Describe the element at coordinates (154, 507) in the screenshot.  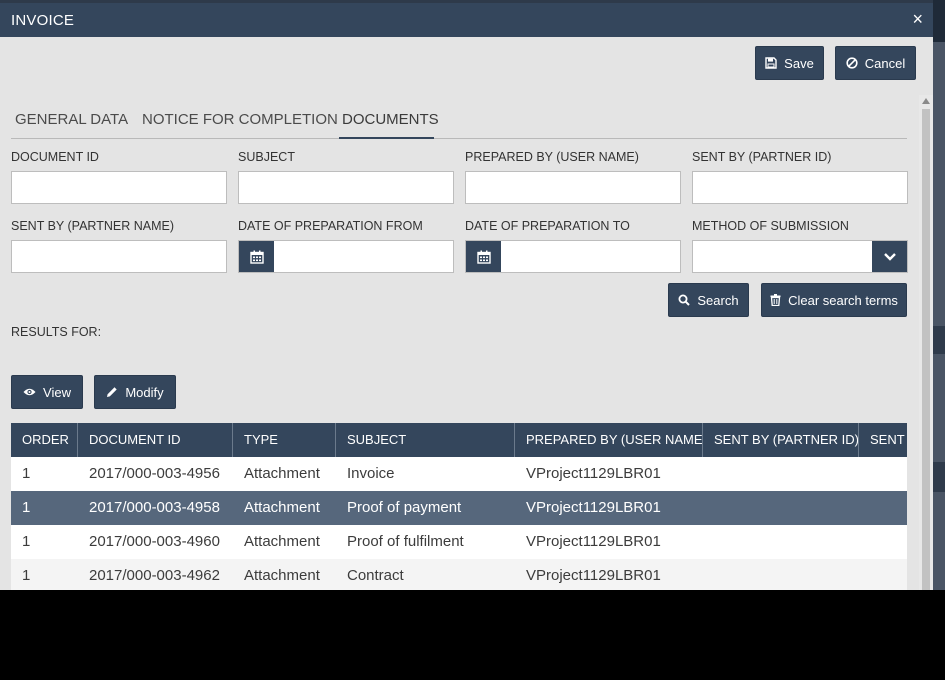
I see `cell-document-id: 2017/000-003-4958` at that location.